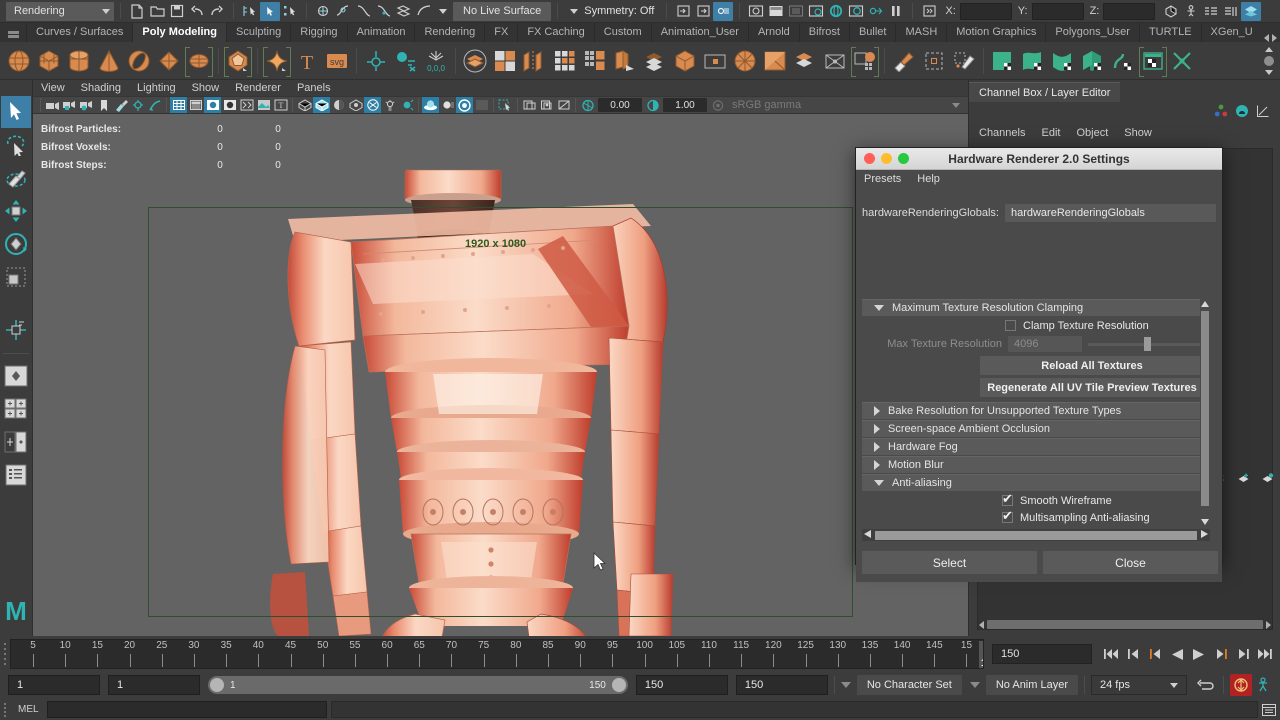  What do you see at coordinates (745, 61) in the screenshot?
I see `circularize-icon` at bounding box center [745, 61].